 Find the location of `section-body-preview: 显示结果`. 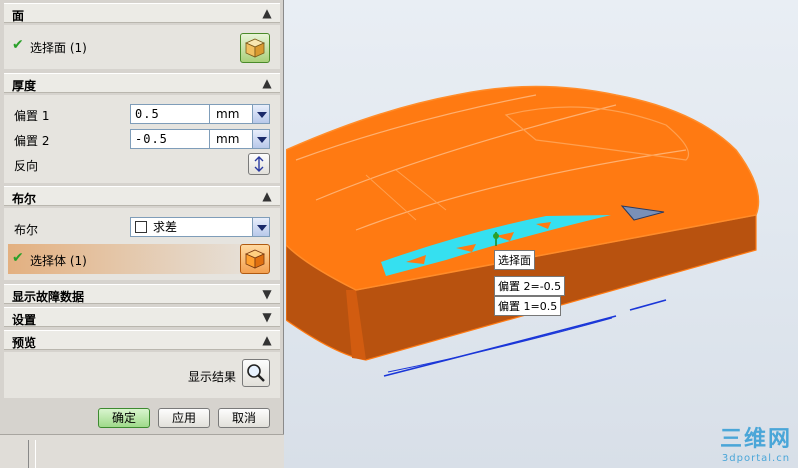

section-body-preview: 显示结果 is located at coordinates (142, 375).